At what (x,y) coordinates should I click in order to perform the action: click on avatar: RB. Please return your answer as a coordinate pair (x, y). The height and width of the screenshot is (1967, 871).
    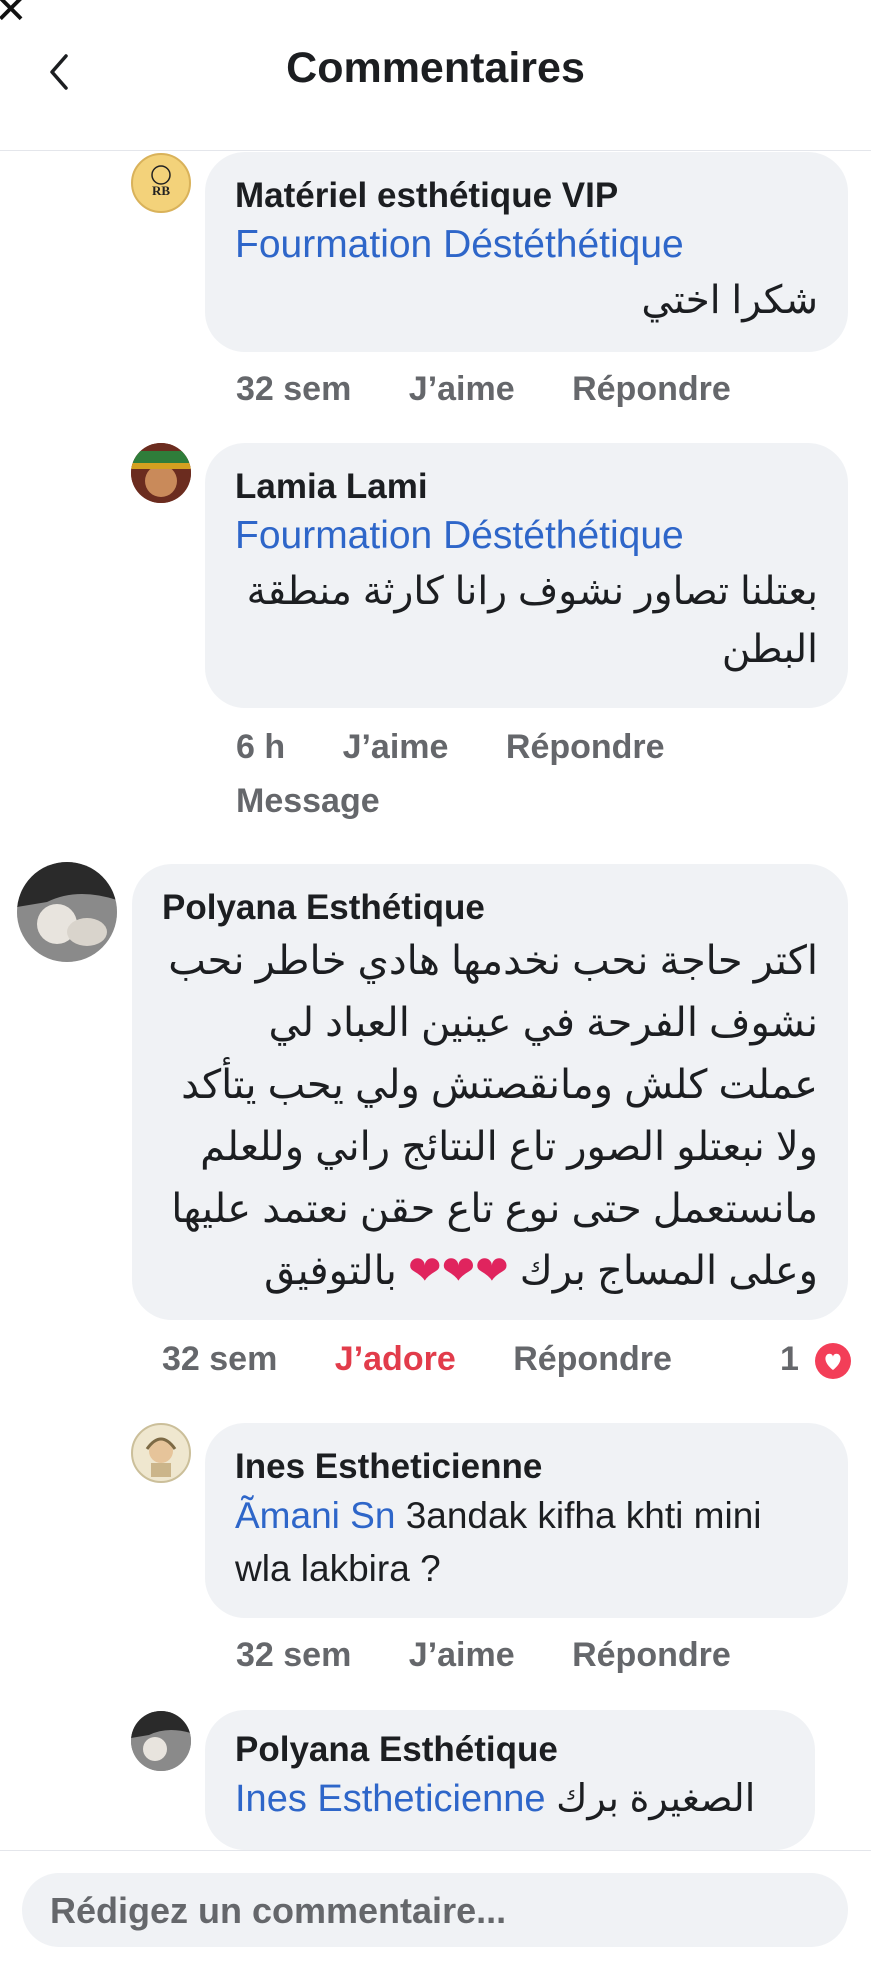
    Looking at the image, I should click on (161, 183).